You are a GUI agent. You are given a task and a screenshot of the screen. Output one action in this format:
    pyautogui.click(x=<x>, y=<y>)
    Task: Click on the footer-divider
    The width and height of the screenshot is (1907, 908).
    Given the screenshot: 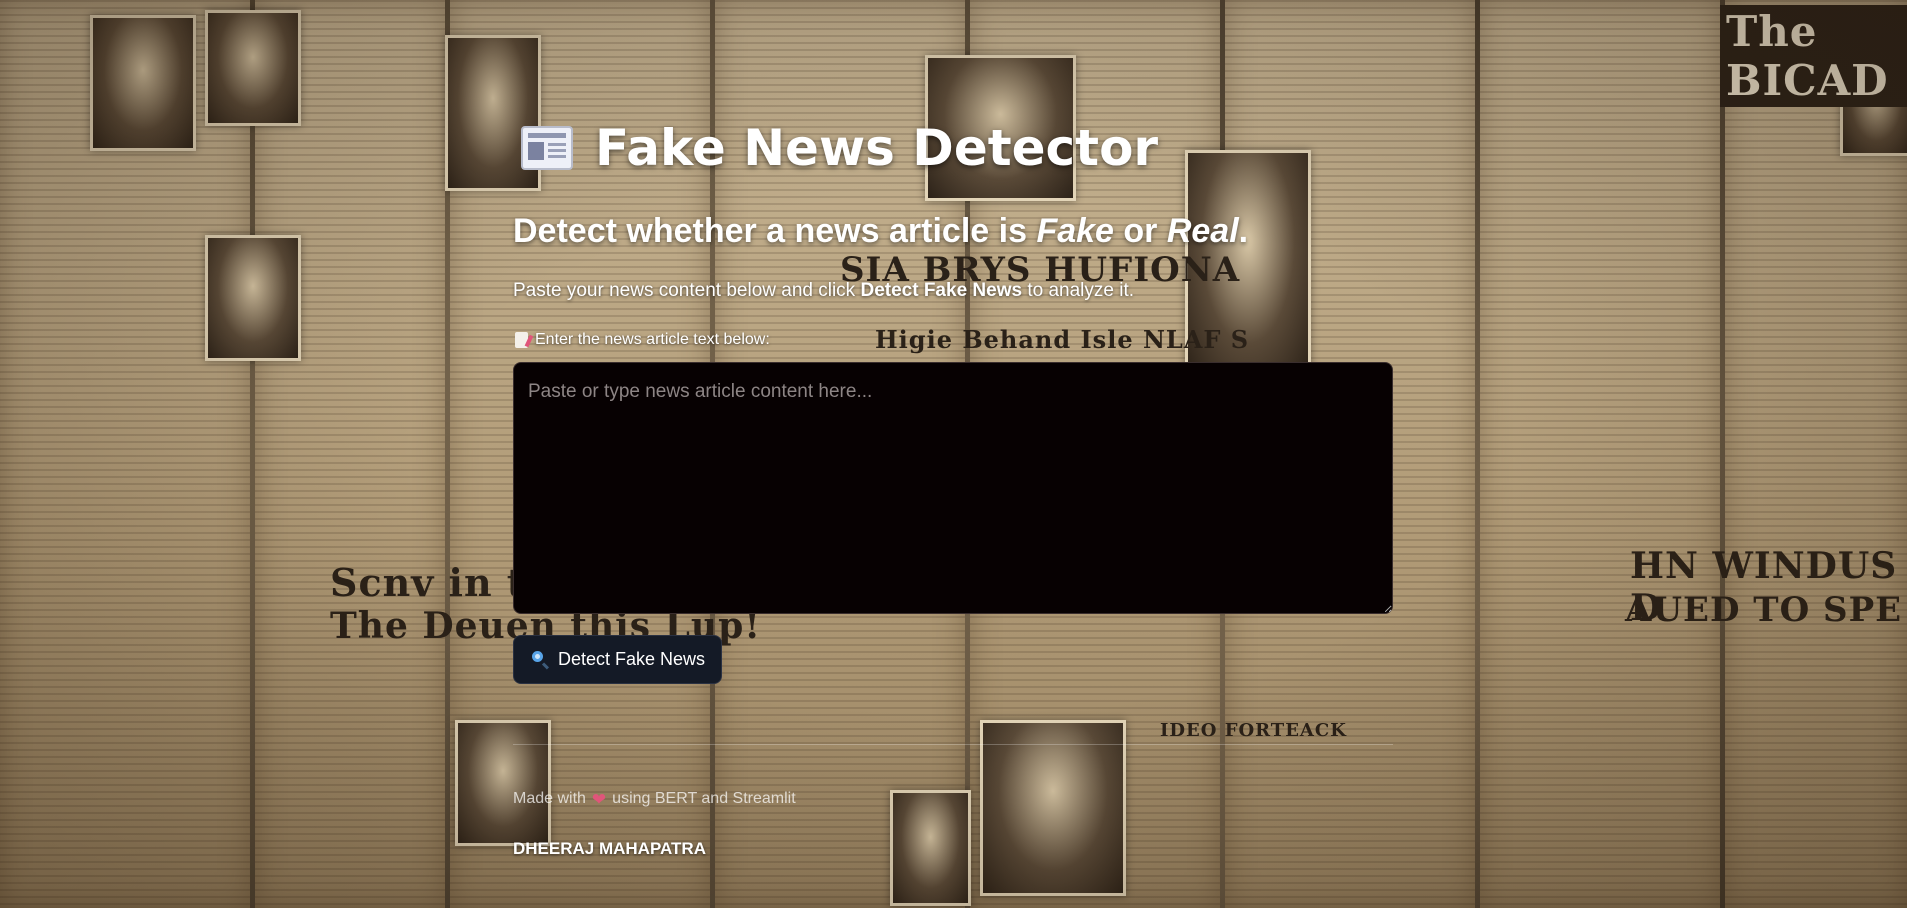 What is the action you would take?
    pyautogui.click(x=953, y=744)
    